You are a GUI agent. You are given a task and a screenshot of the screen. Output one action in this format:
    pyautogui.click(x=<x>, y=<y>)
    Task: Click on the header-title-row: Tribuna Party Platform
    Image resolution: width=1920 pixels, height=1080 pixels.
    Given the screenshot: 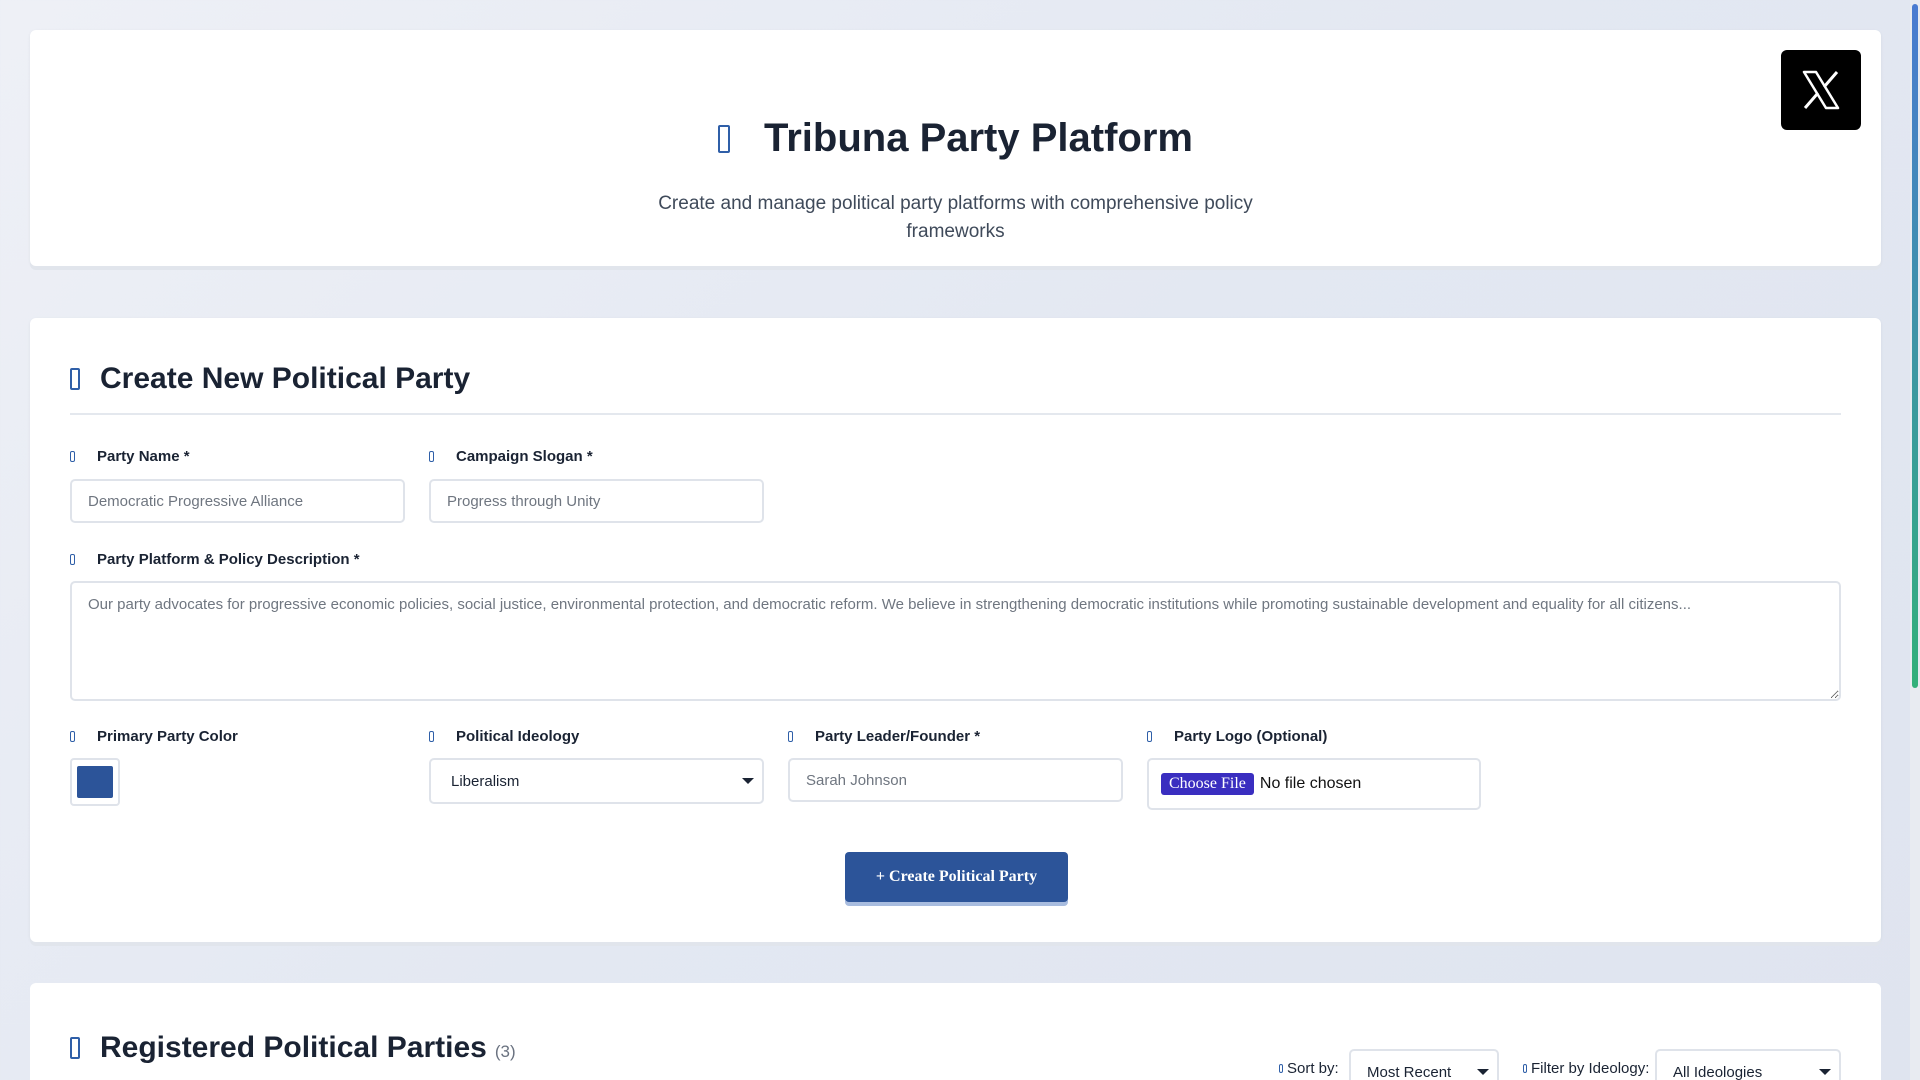 What is the action you would take?
    pyautogui.click(x=955, y=138)
    